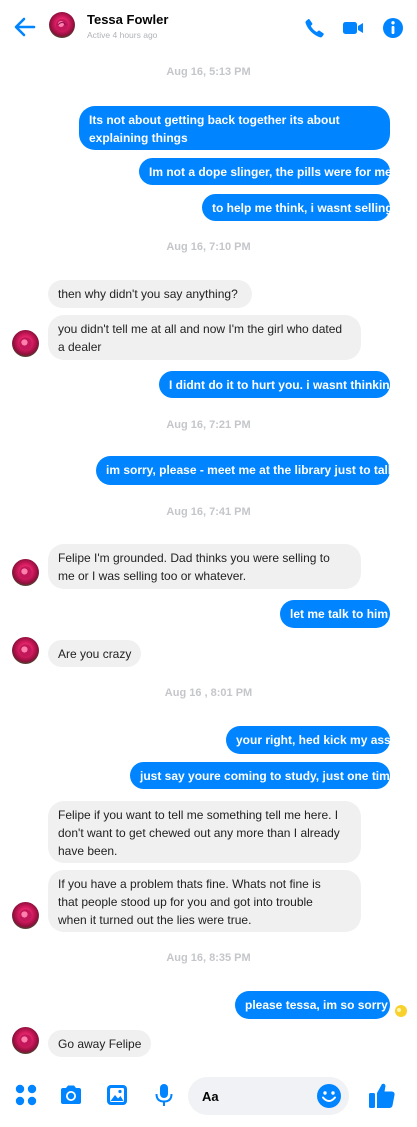  I want to click on incoming-message: then why didn't you say anything?, so click(150, 294).